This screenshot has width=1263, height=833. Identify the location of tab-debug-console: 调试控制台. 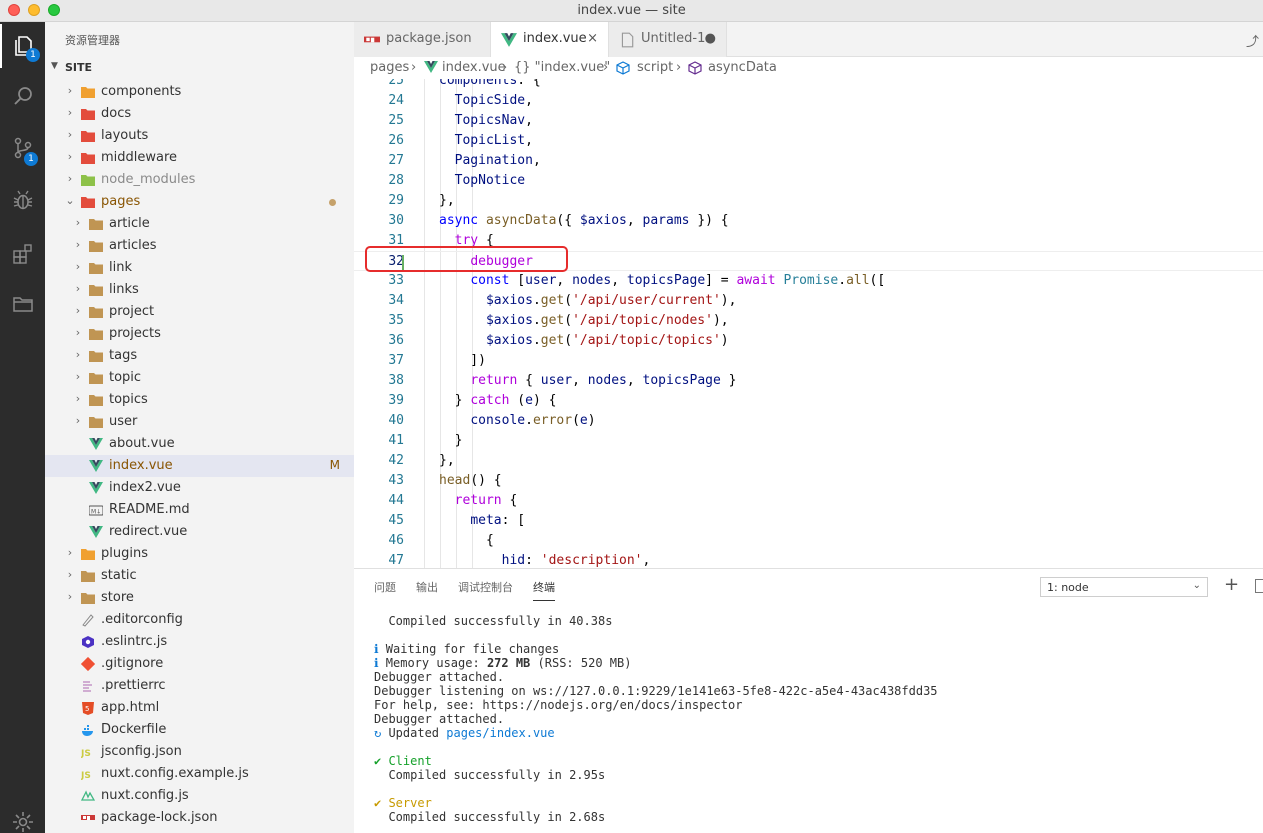
(485, 587).